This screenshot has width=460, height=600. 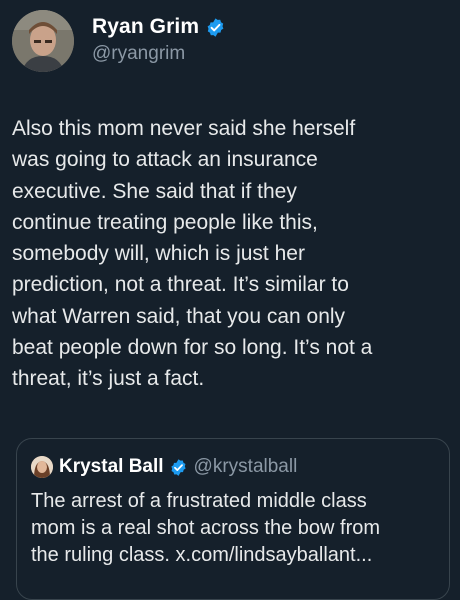 I want to click on quoted-author-handle: @krystalball, so click(x=246, y=467).